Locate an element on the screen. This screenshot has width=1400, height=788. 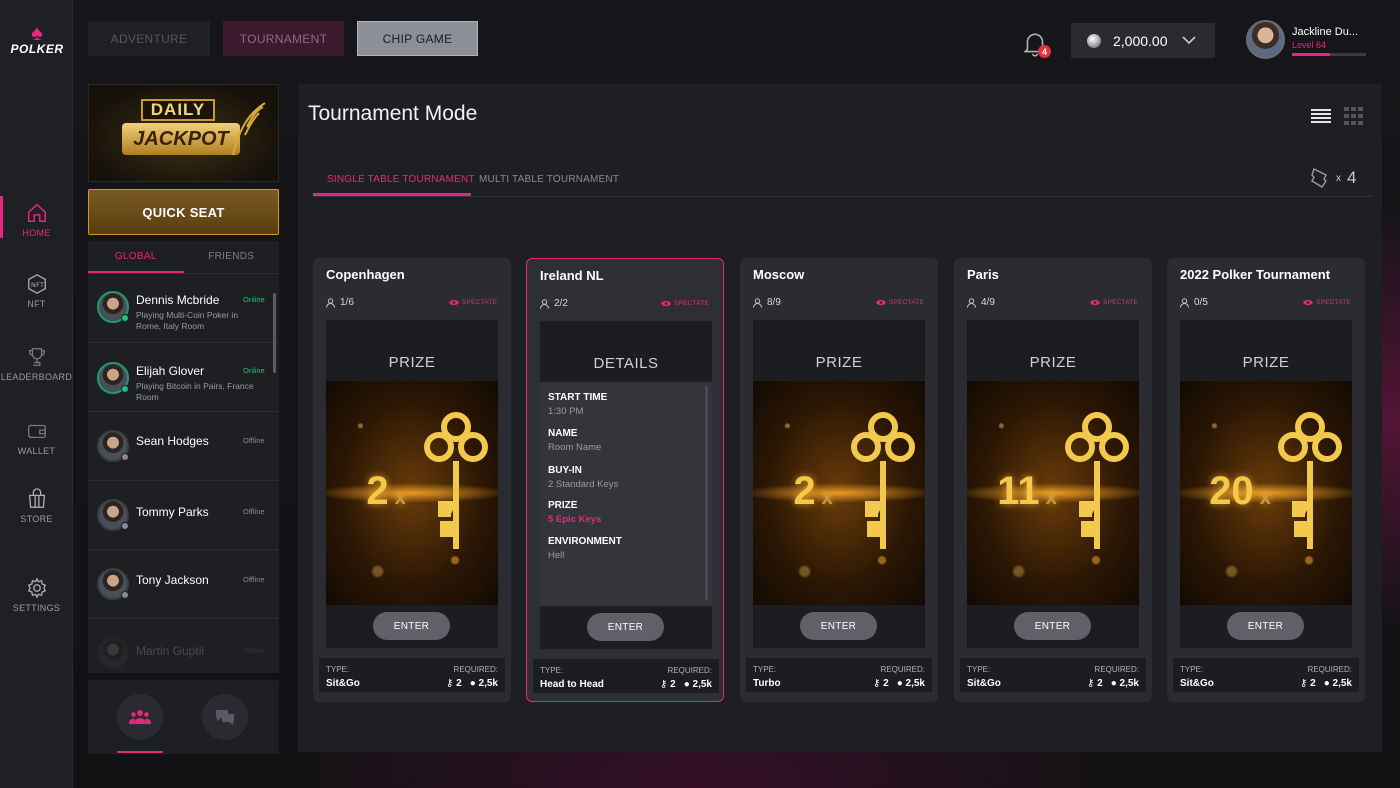
mode-chip-game-button: CHIP GAME is located at coordinates (417, 38).